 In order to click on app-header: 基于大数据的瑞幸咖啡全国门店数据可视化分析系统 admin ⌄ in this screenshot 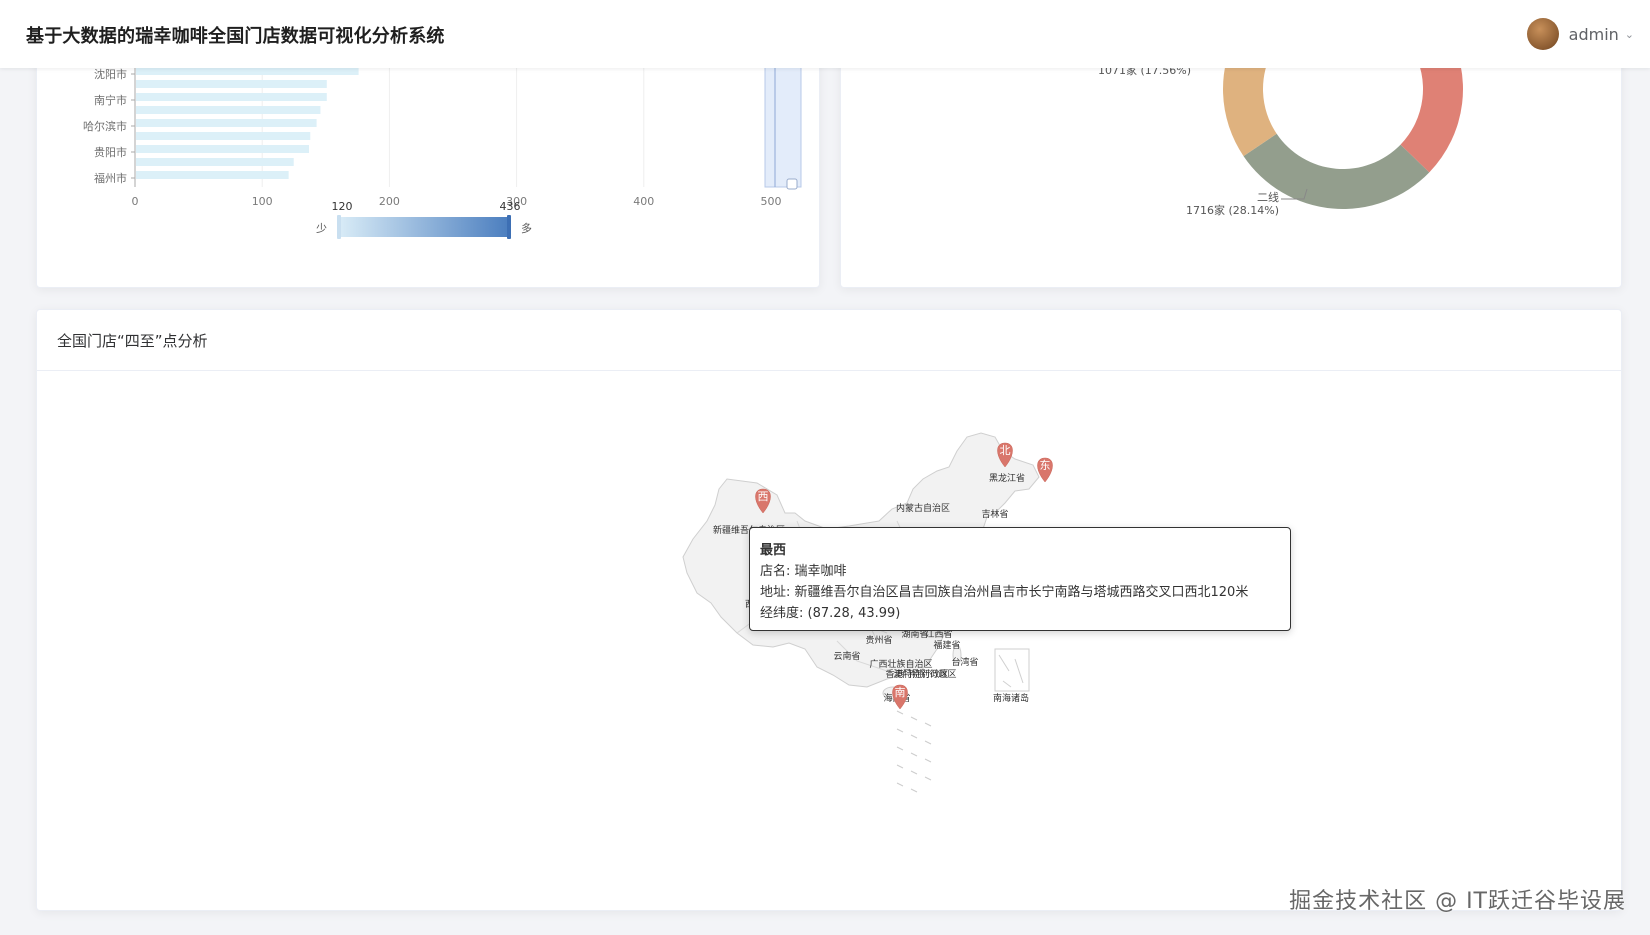, I will do `click(825, 34)`.